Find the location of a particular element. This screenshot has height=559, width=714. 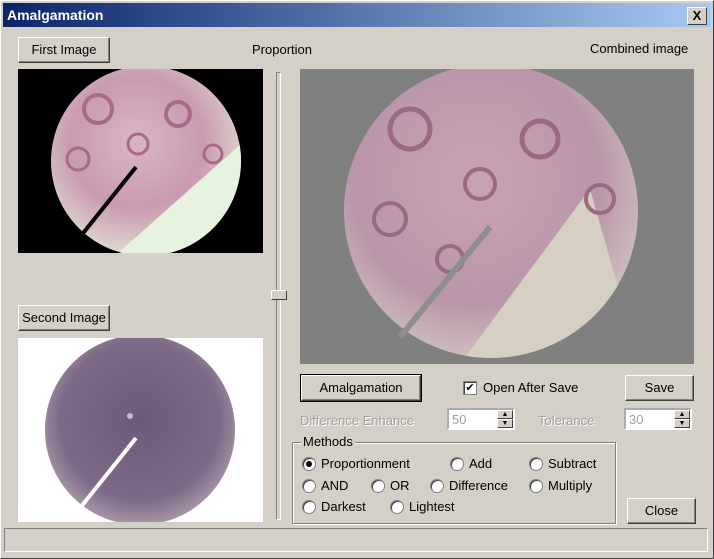

checkbox-check-icon: ✔ is located at coordinates (470, 387).